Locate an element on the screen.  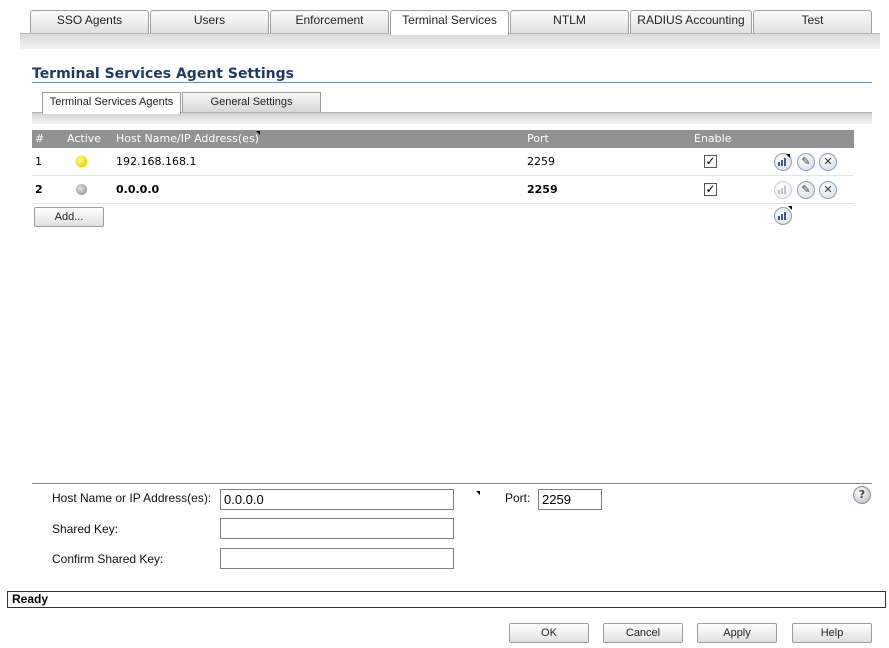
help-button: Help is located at coordinates (832, 633).